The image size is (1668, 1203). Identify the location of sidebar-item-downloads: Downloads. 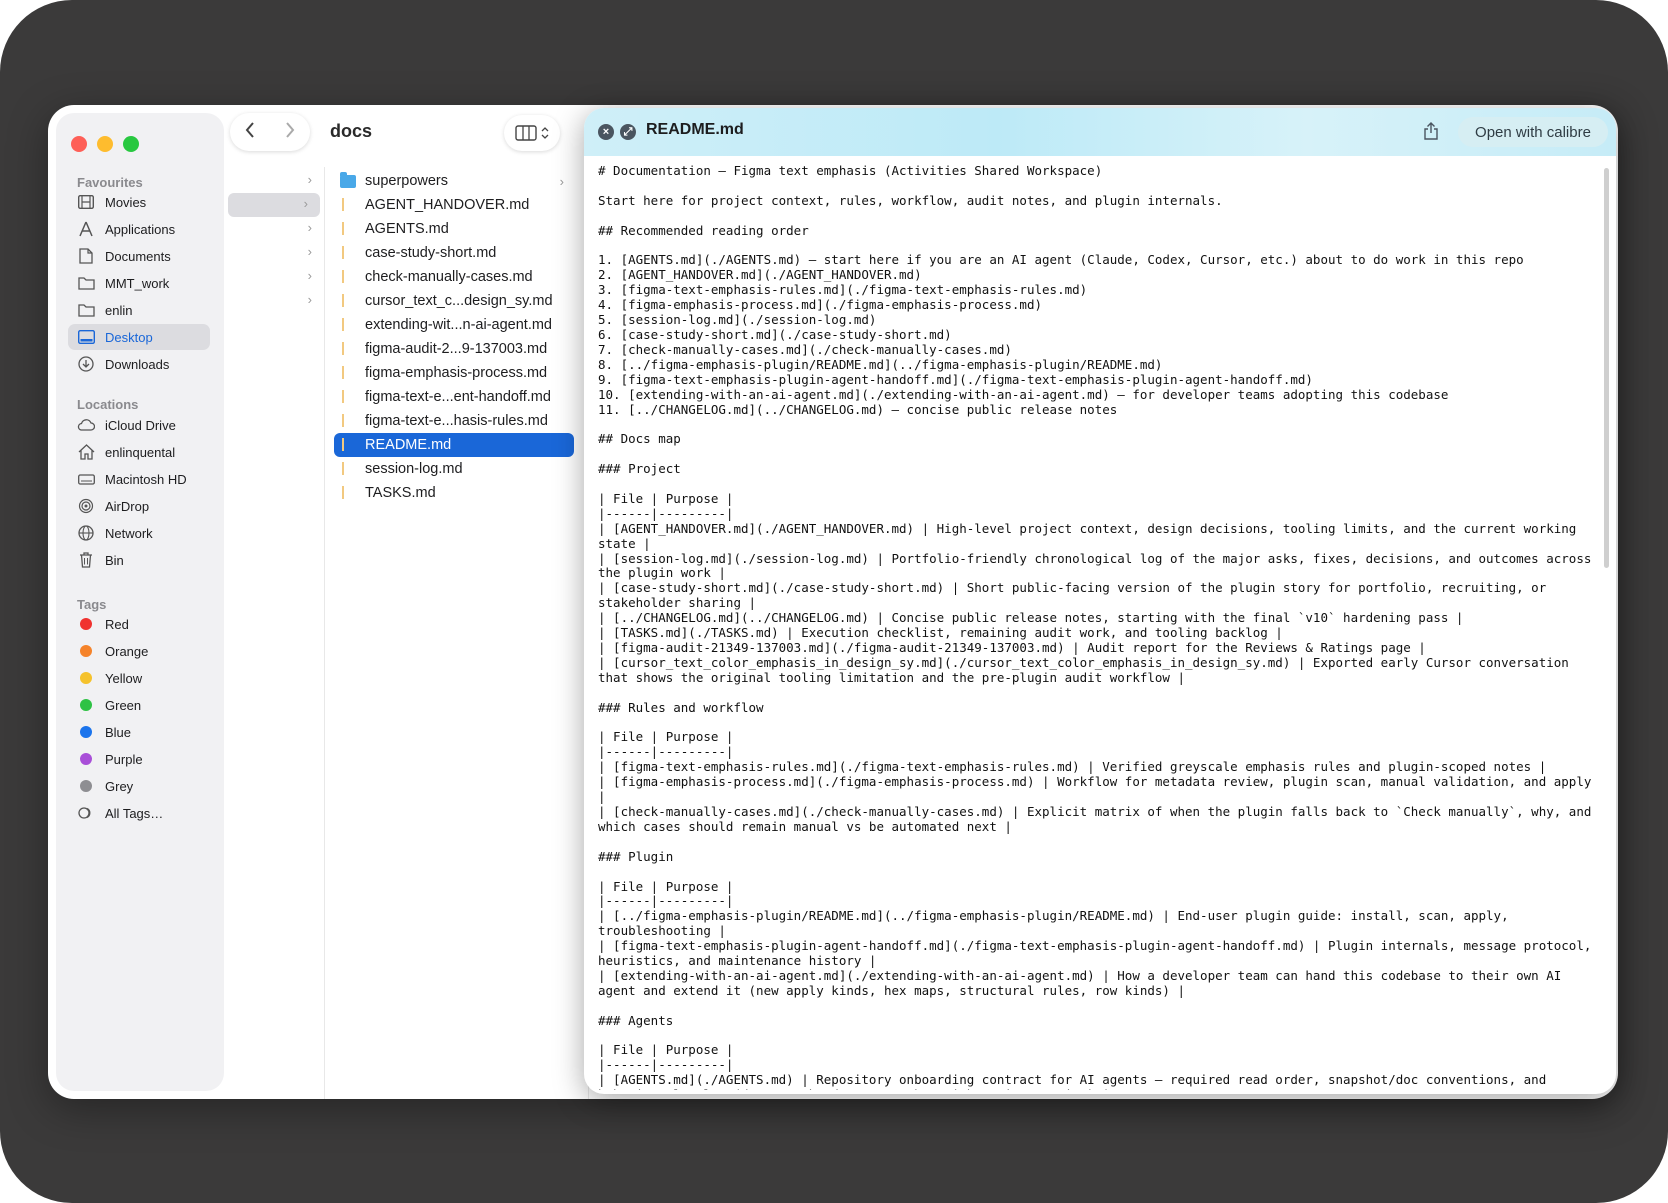
(139, 364).